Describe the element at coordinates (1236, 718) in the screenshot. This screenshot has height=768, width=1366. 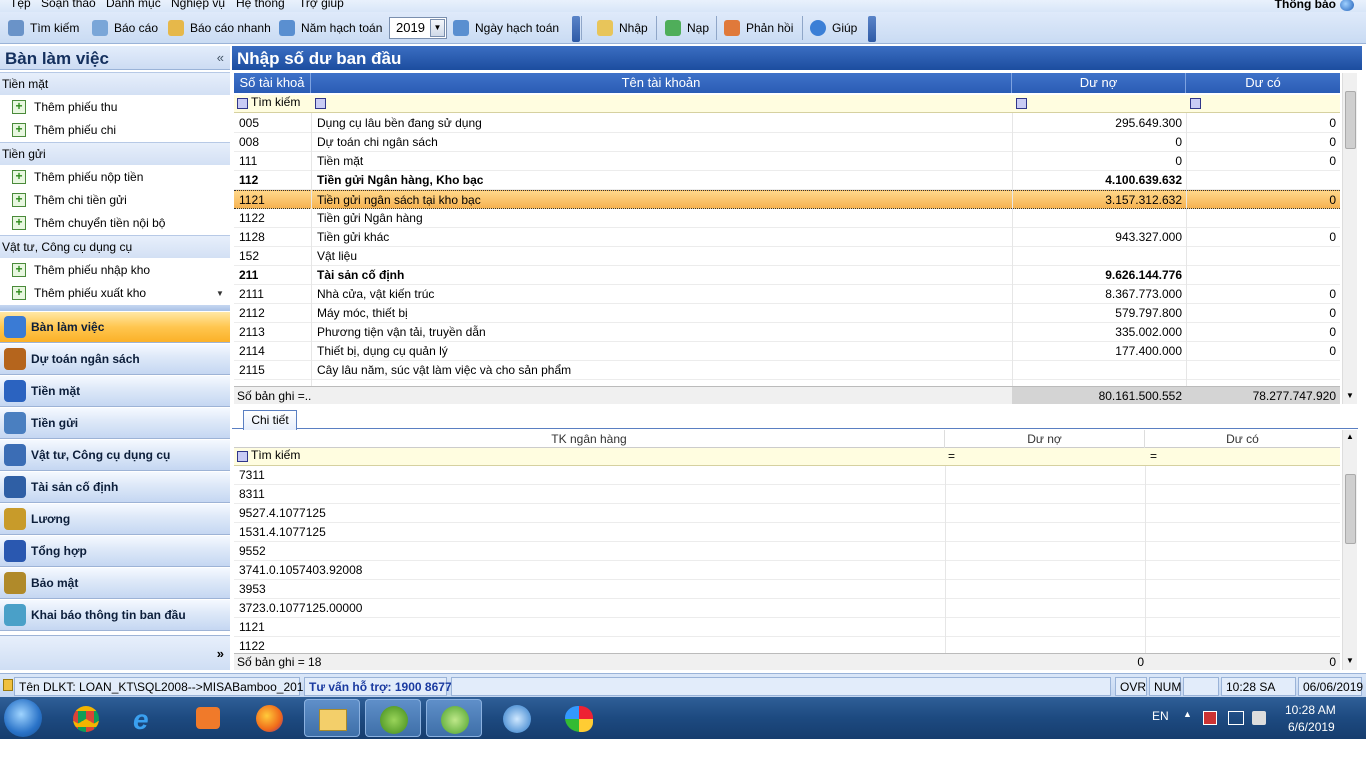
I see `network-icon` at that location.